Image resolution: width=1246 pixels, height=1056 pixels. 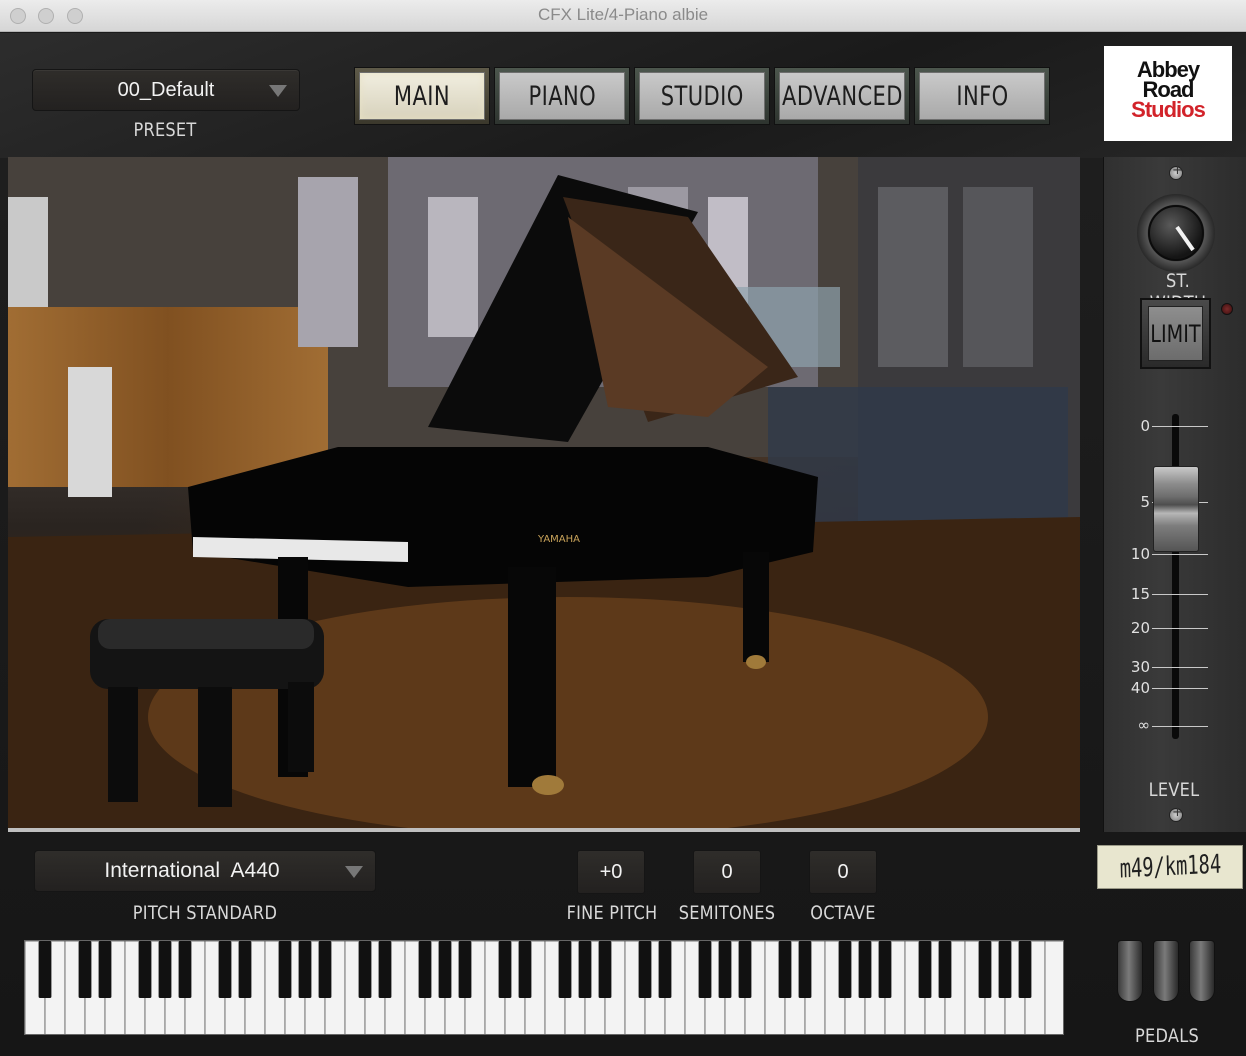 I want to click on svg-text: YAMAHA, so click(x=558, y=539).